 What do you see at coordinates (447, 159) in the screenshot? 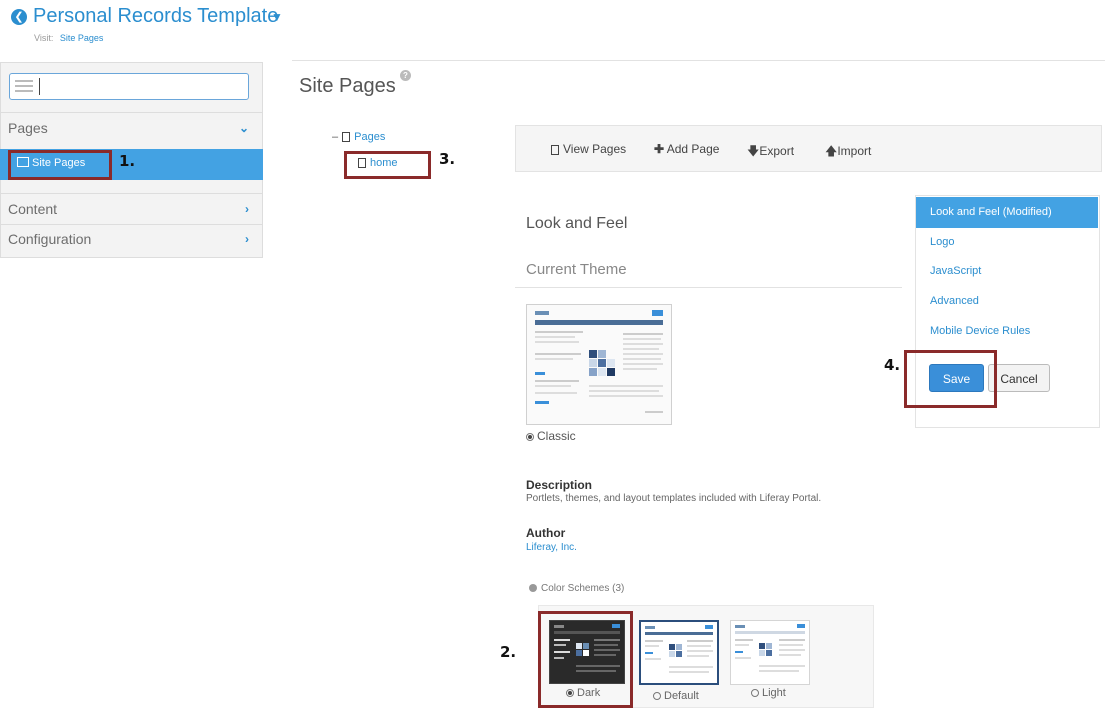
I see `annotation-step-3: 3.` at bounding box center [447, 159].